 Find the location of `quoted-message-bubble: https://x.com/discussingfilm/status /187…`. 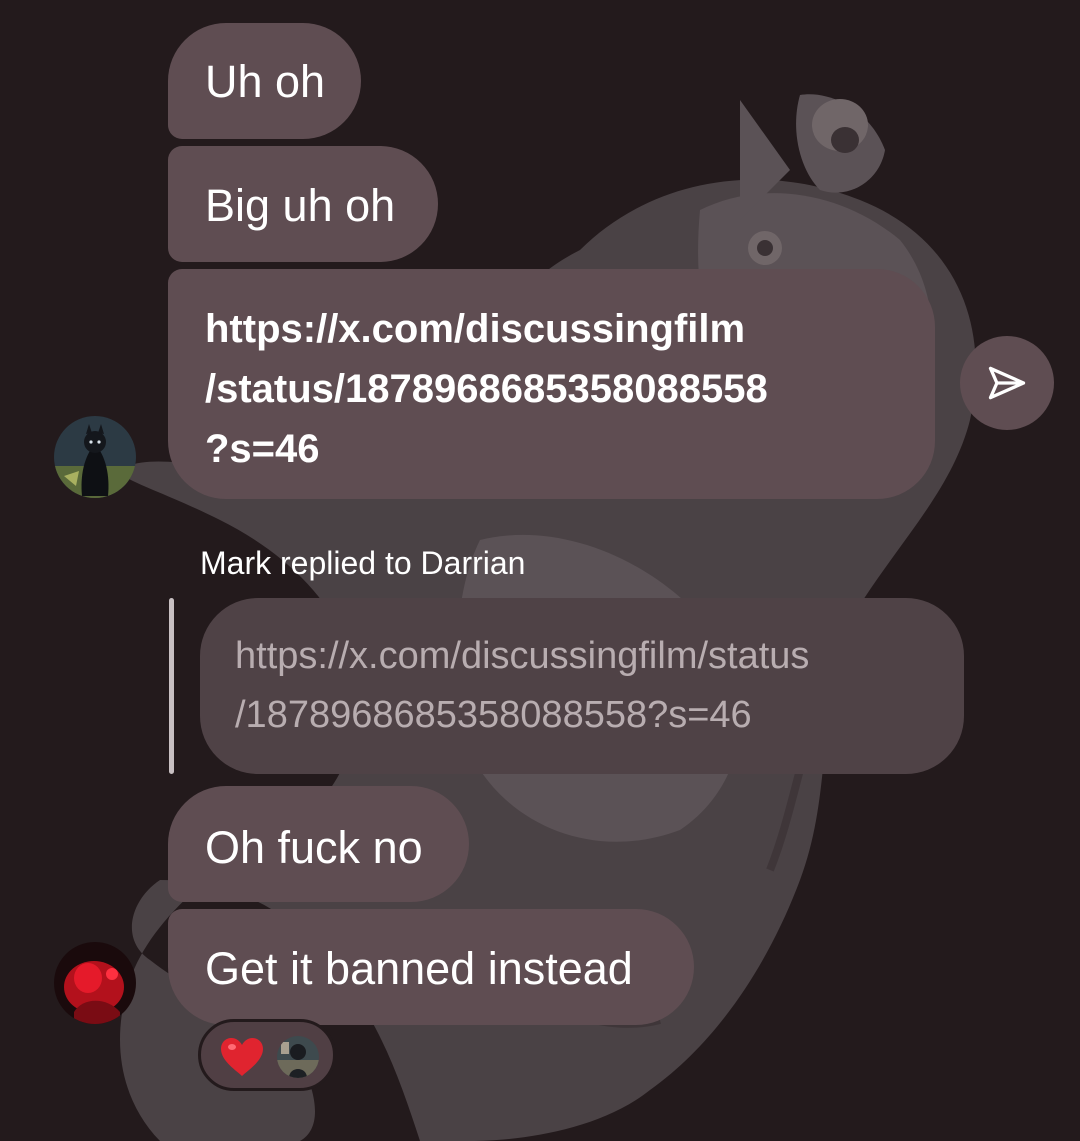

quoted-message-bubble: https://x.com/discussingfilm/status /187… is located at coordinates (582, 686).